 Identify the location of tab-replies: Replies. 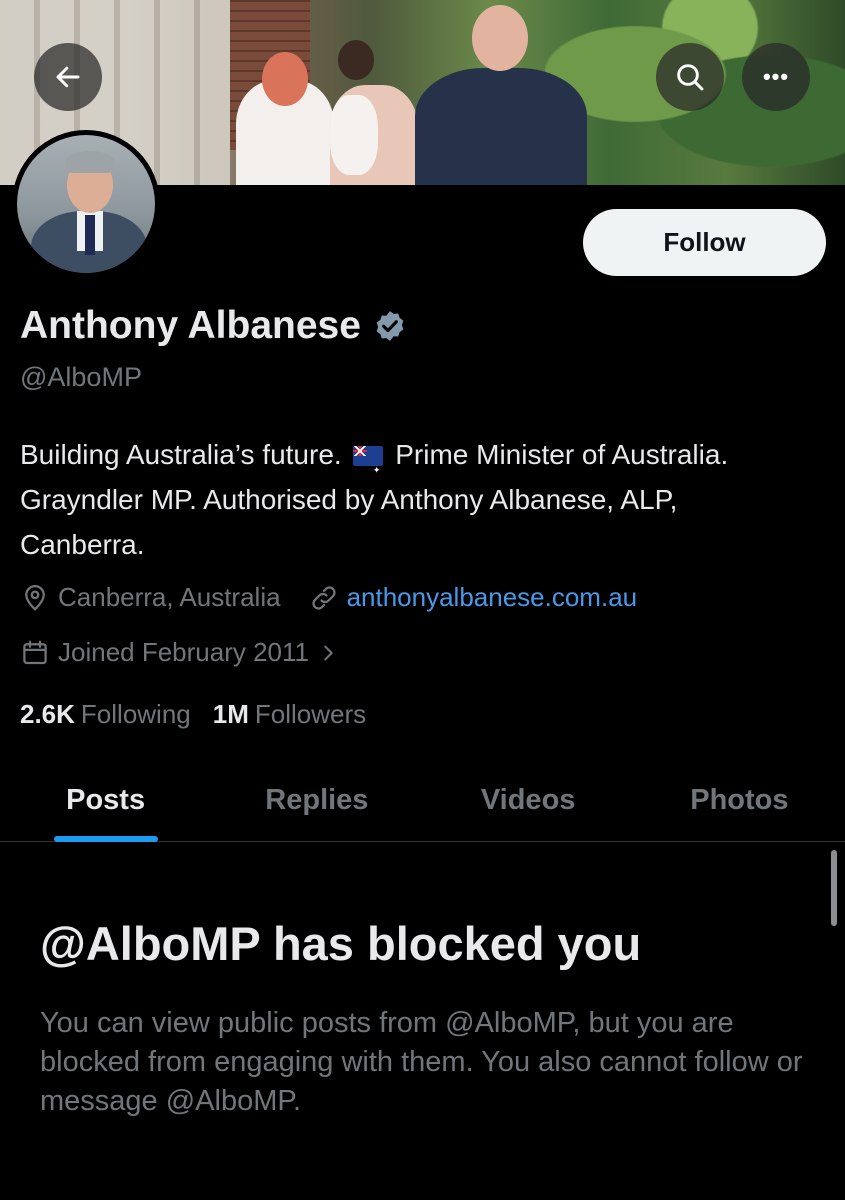
(316, 800).